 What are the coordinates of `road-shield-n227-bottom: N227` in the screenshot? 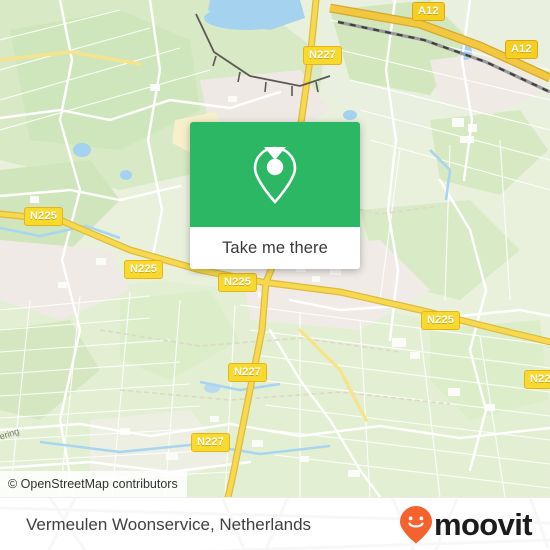 It's located at (211, 442).